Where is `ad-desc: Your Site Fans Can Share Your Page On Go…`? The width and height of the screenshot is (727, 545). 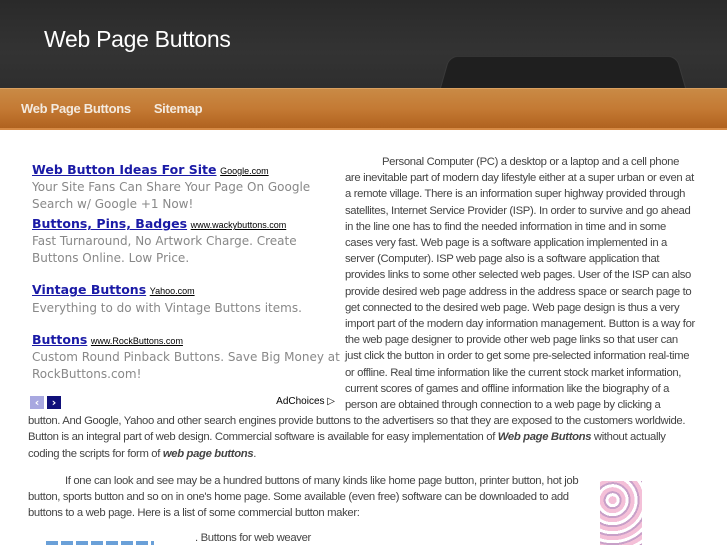
ad-desc: Your Site Fans Can Share Your Page On Go… is located at coordinates (171, 196).